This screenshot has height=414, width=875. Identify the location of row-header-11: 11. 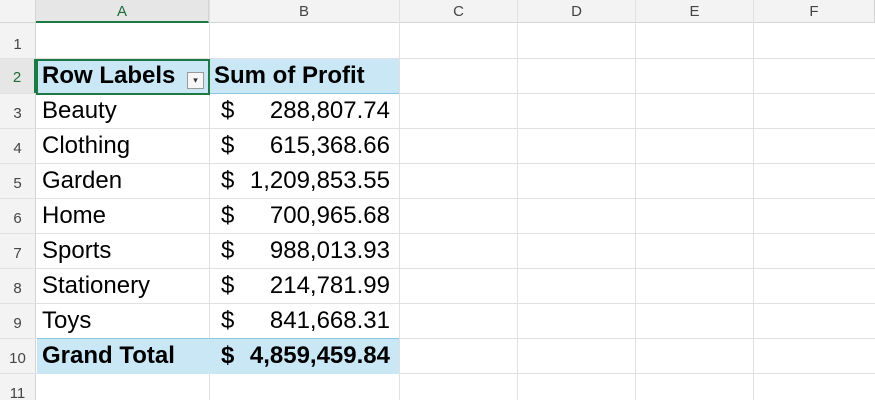
(18, 388).